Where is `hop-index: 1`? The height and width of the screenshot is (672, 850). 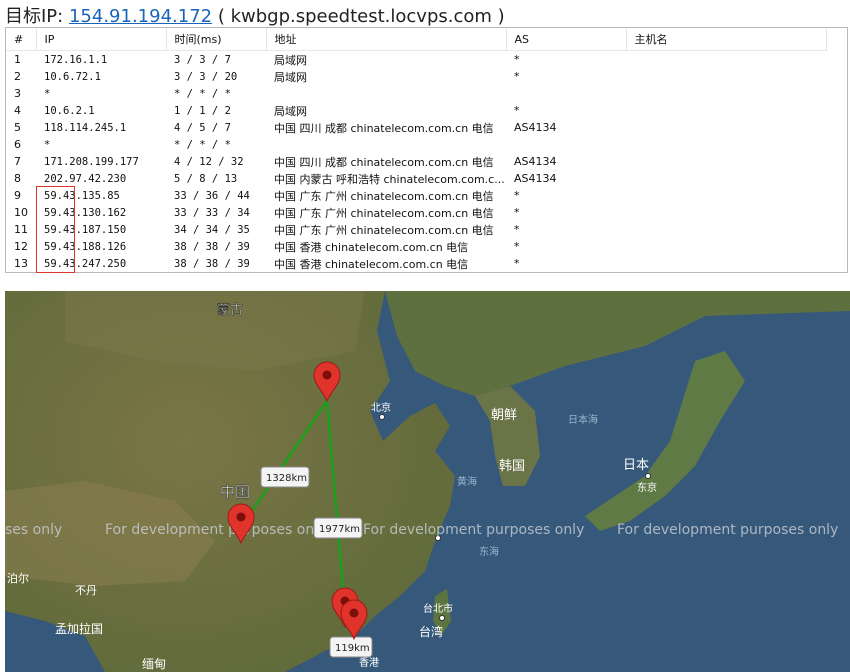
hop-index: 1 is located at coordinates (17, 59).